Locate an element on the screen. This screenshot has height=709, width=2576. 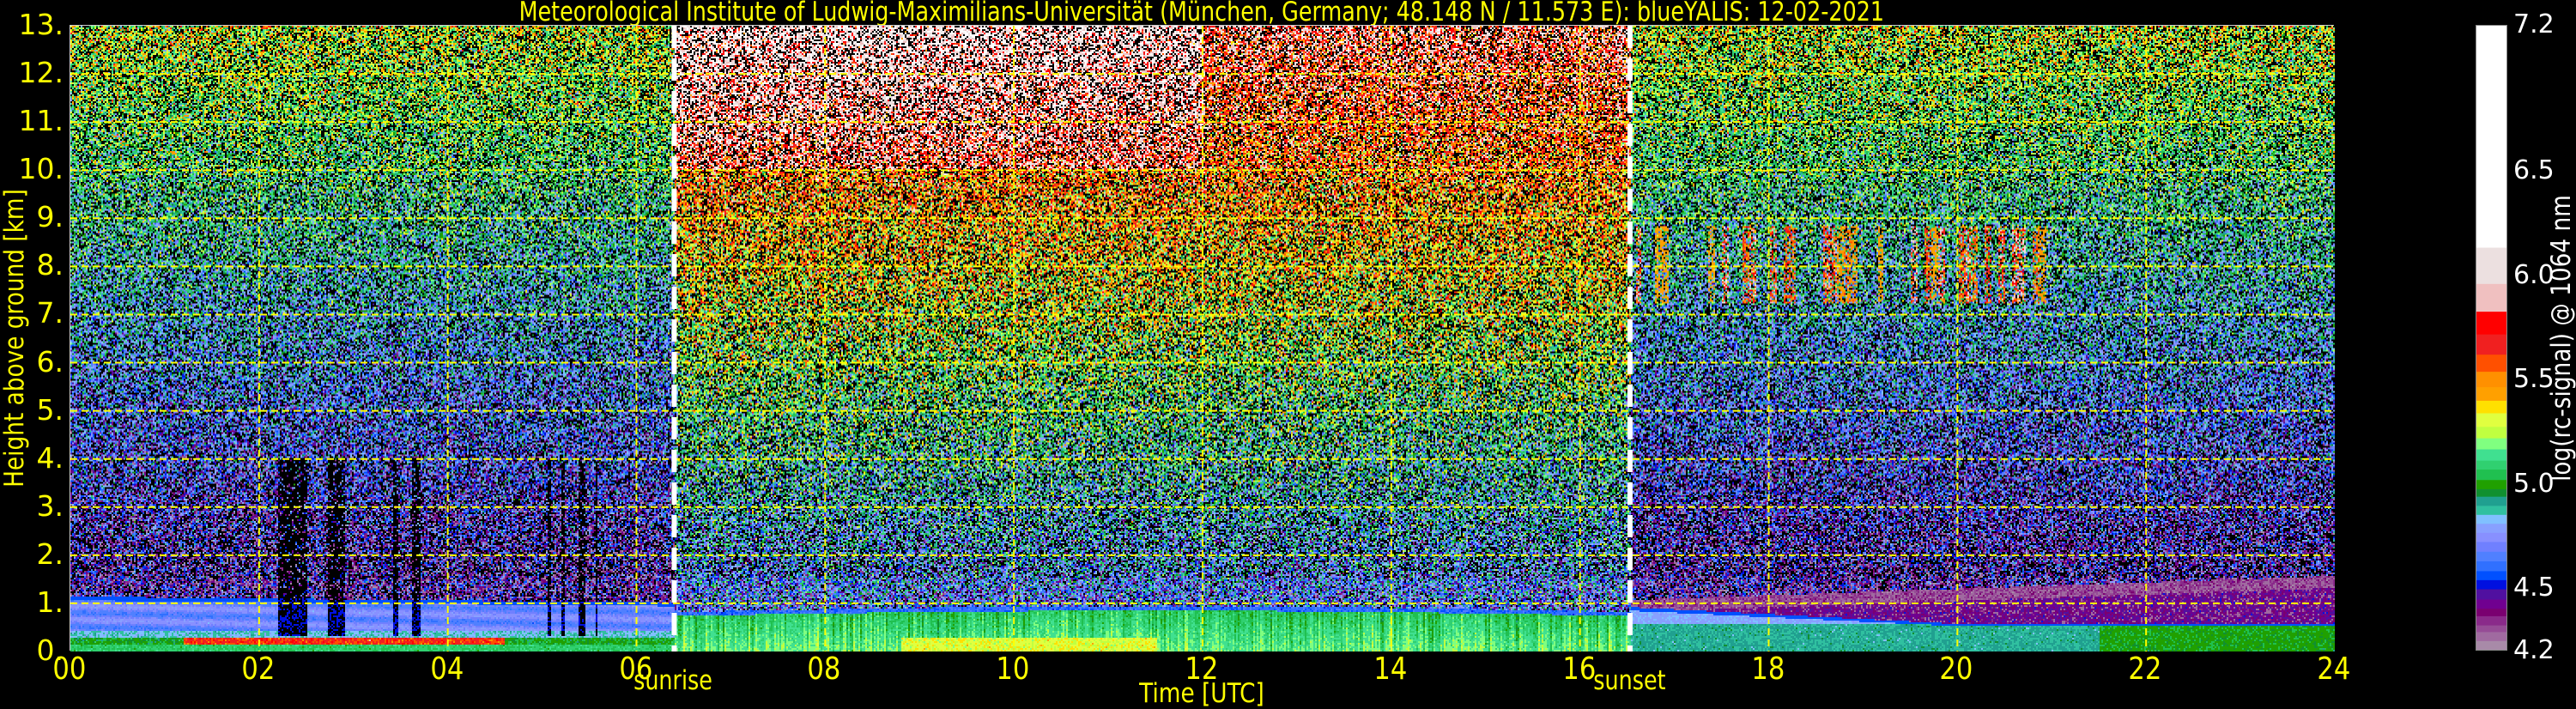
x-tick-text: 14 is located at coordinates (1390, 669).